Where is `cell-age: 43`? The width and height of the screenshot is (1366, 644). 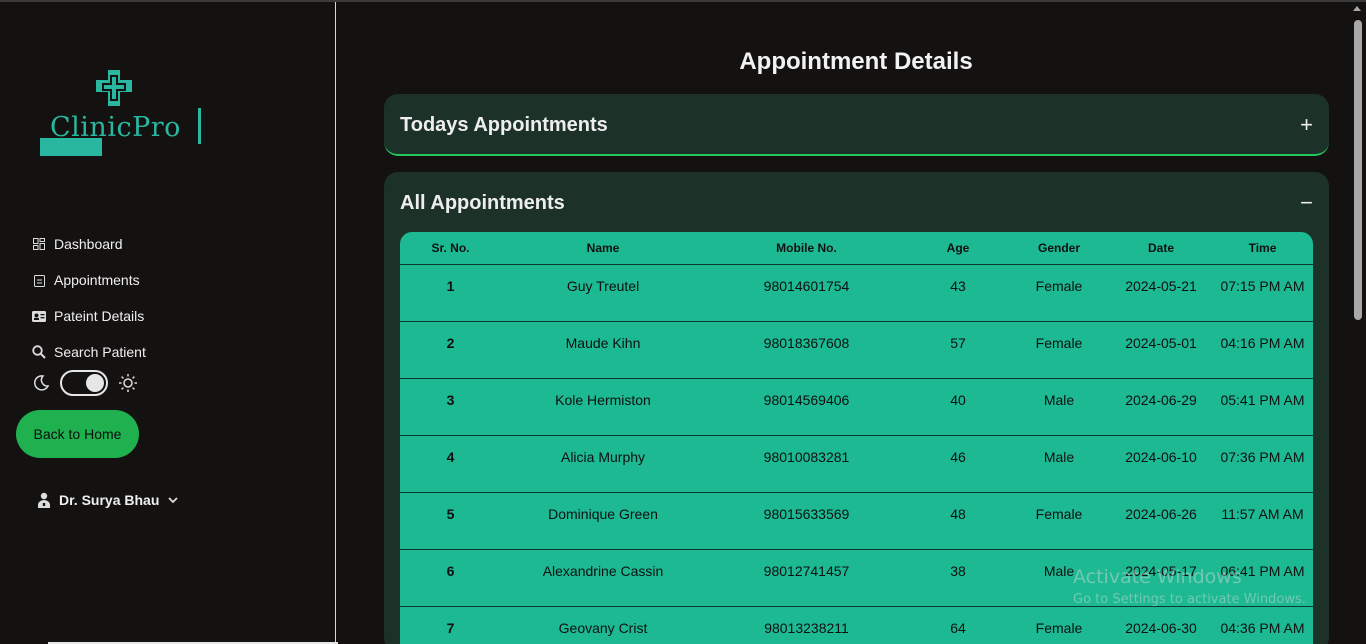 cell-age: 43 is located at coordinates (958, 293).